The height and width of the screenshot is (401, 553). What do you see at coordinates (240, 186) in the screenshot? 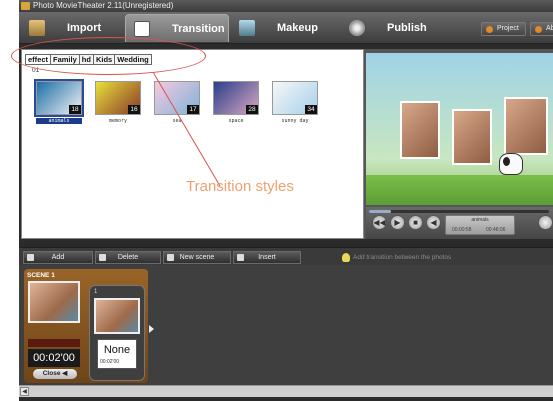
I see `annotation-label: Transition styles` at bounding box center [240, 186].